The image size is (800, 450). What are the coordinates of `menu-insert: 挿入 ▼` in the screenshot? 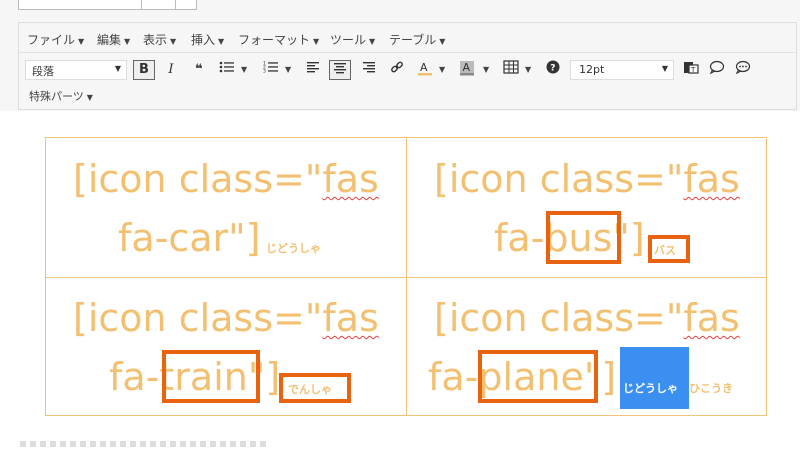 It's located at (207, 39).